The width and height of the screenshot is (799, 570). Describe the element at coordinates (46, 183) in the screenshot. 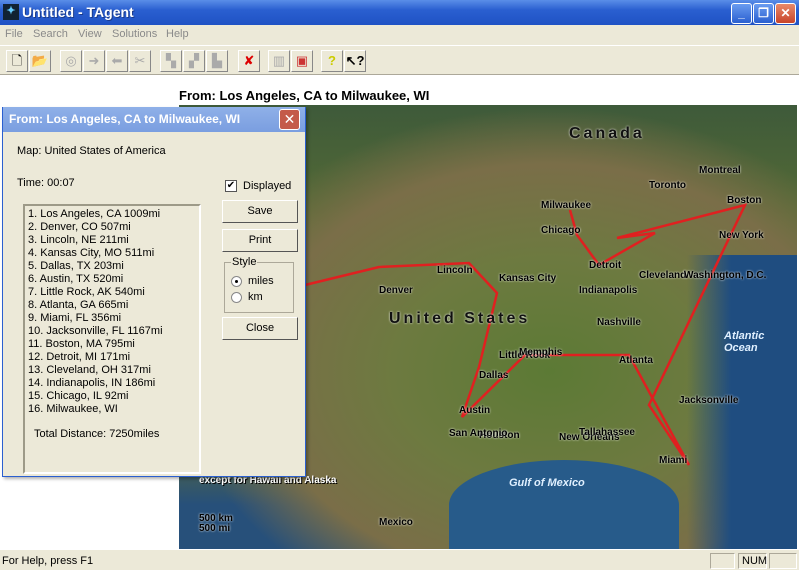

I see `time-label: Time: 00:07` at that location.